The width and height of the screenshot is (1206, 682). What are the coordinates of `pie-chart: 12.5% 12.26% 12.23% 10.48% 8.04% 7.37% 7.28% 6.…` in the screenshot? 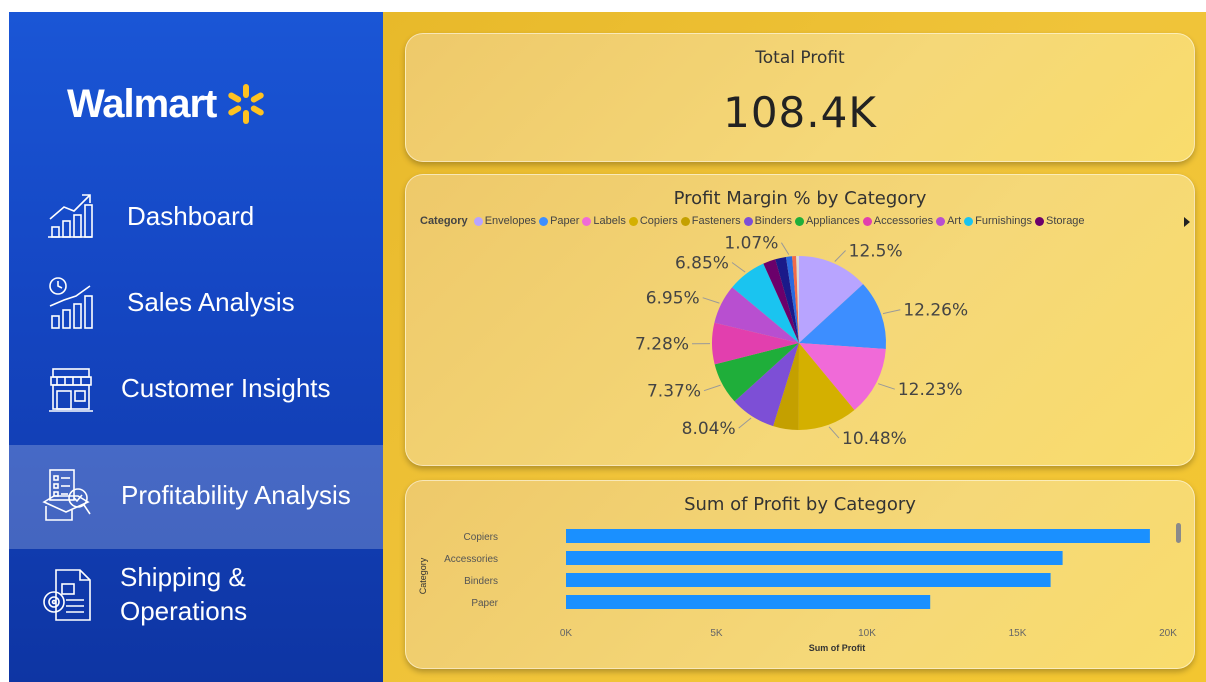 It's located at (801, 341).